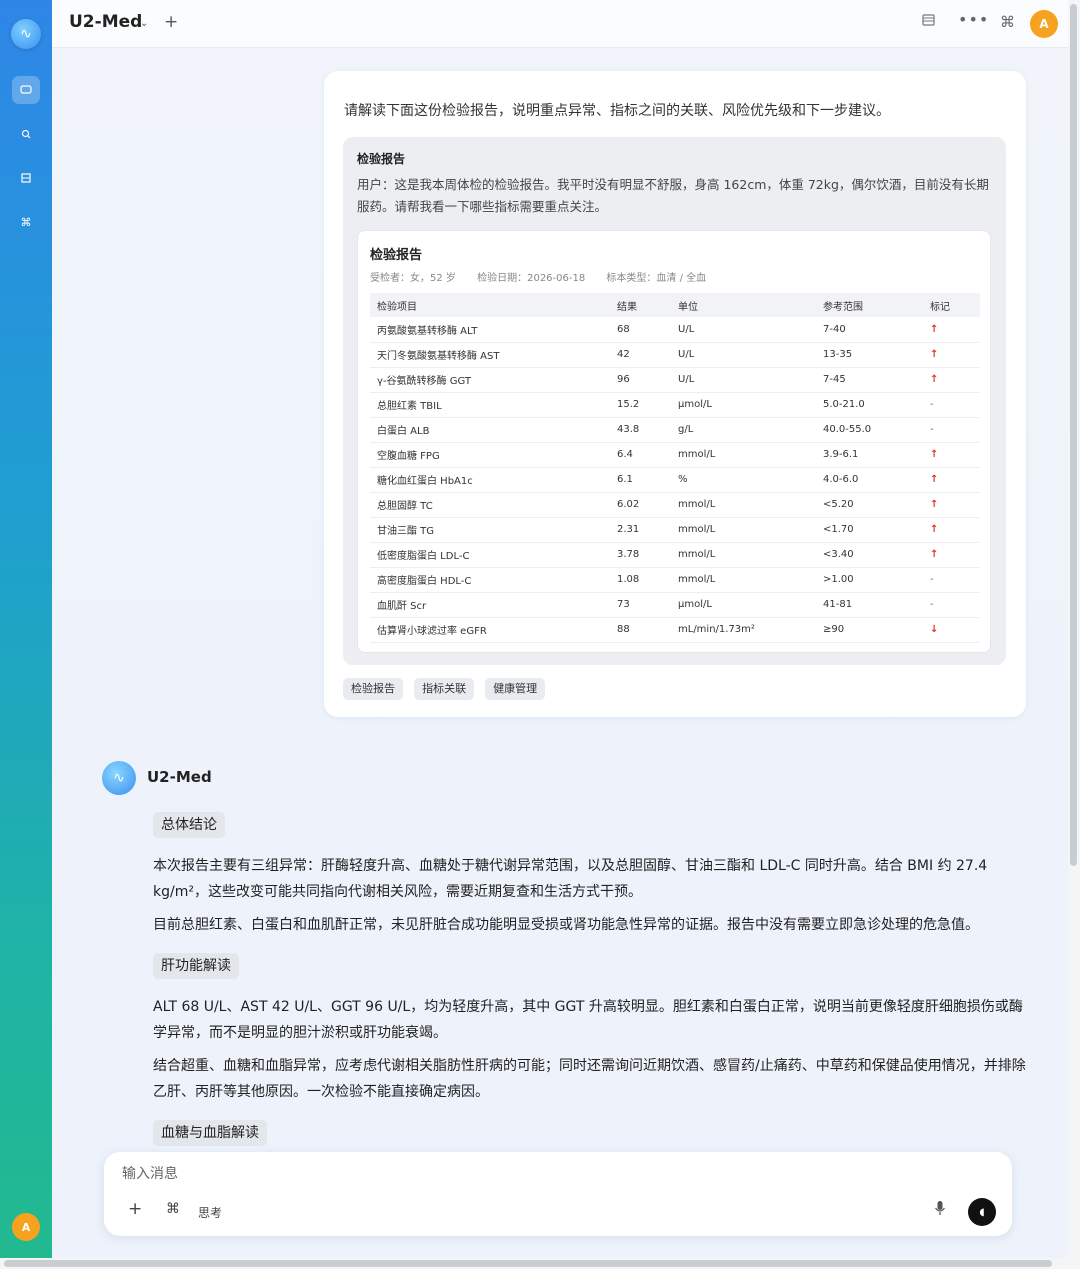 The image size is (1080, 1269). What do you see at coordinates (982, 1212) in the screenshot?
I see `send-button: ◖` at bounding box center [982, 1212].